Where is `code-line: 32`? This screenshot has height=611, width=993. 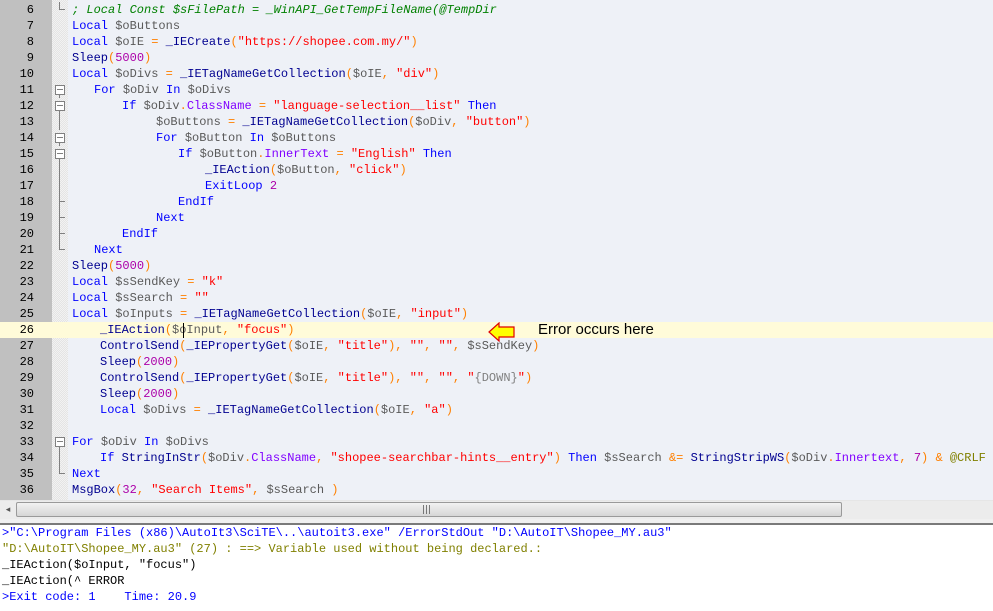
code-line: 32 is located at coordinates (496, 426).